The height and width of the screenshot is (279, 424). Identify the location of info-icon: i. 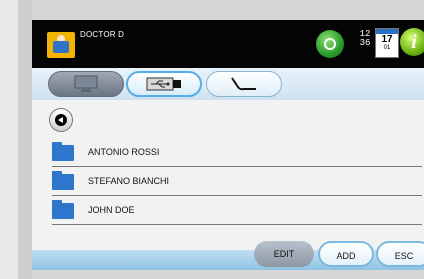
(412, 42).